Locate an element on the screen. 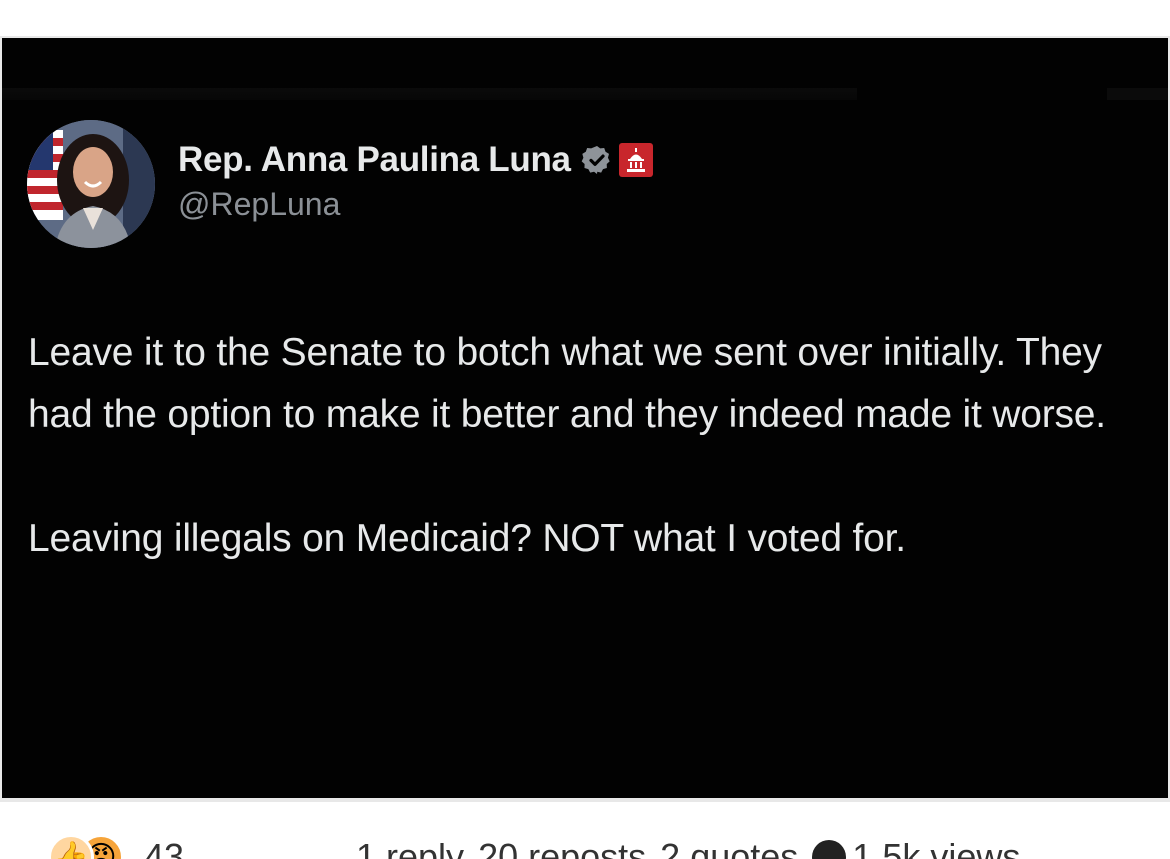 This screenshot has width=1170, height=859. top-shadow-right is located at coordinates (1137, 94).